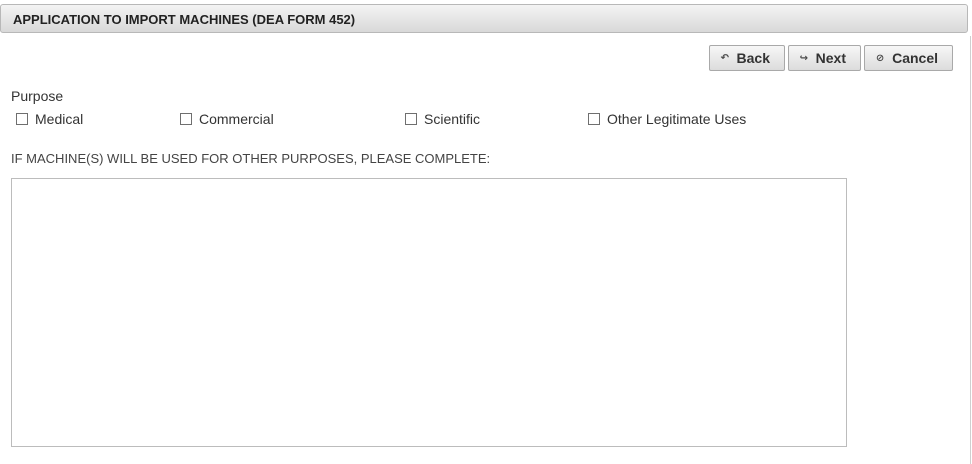  Describe the element at coordinates (880, 58) in the screenshot. I see `cancel-circle-icon: ⊘` at that location.